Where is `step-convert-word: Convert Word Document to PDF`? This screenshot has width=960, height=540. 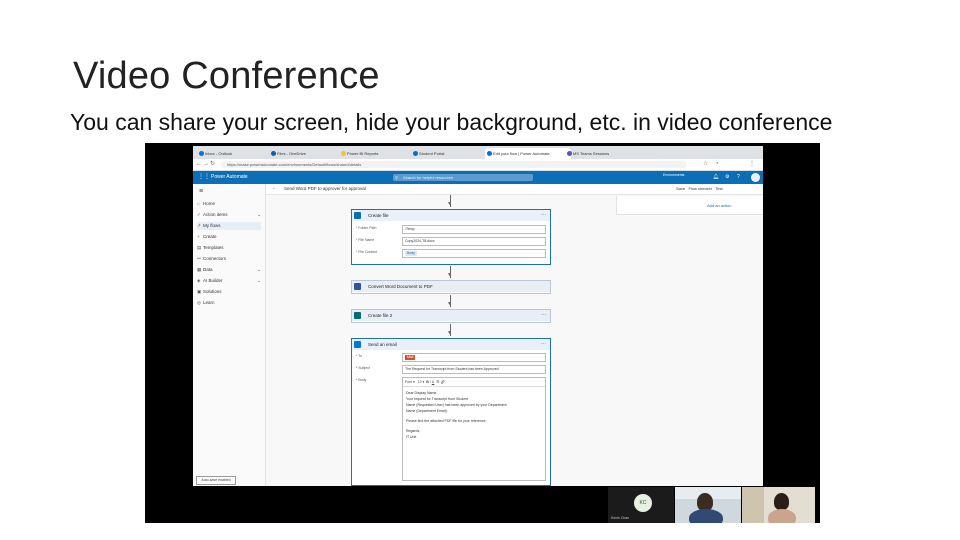
step-convert-word: Convert Word Document to PDF is located at coordinates (451, 287).